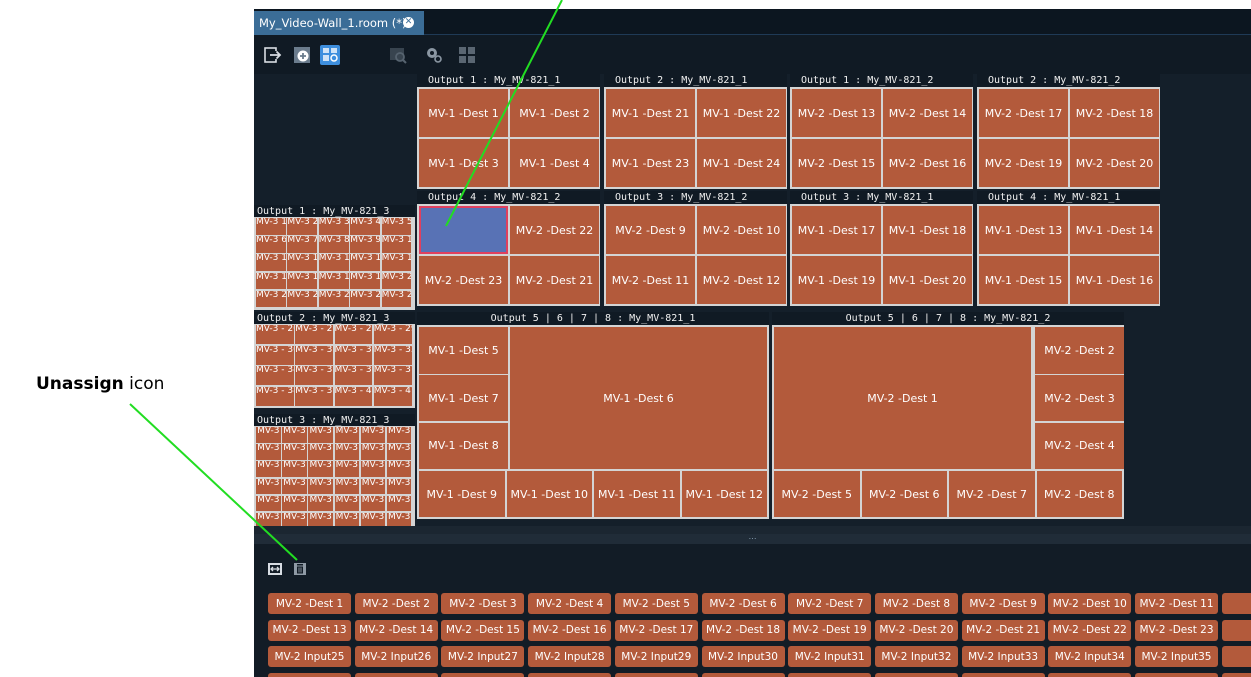 This screenshot has height=677, width=1251. Describe the element at coordinates (463, 113) in the screenshot. I see `dest-tile: MV-1 -Dest 1` at that location.